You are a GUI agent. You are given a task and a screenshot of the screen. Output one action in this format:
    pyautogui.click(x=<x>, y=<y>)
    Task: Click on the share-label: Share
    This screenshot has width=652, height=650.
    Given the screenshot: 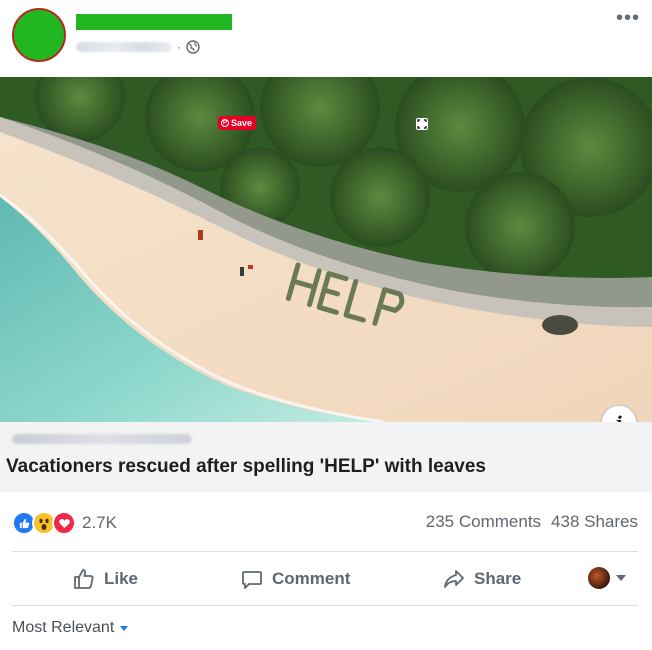 What is the action you would take?
    pyautogui.click(x=498, y=578)
    